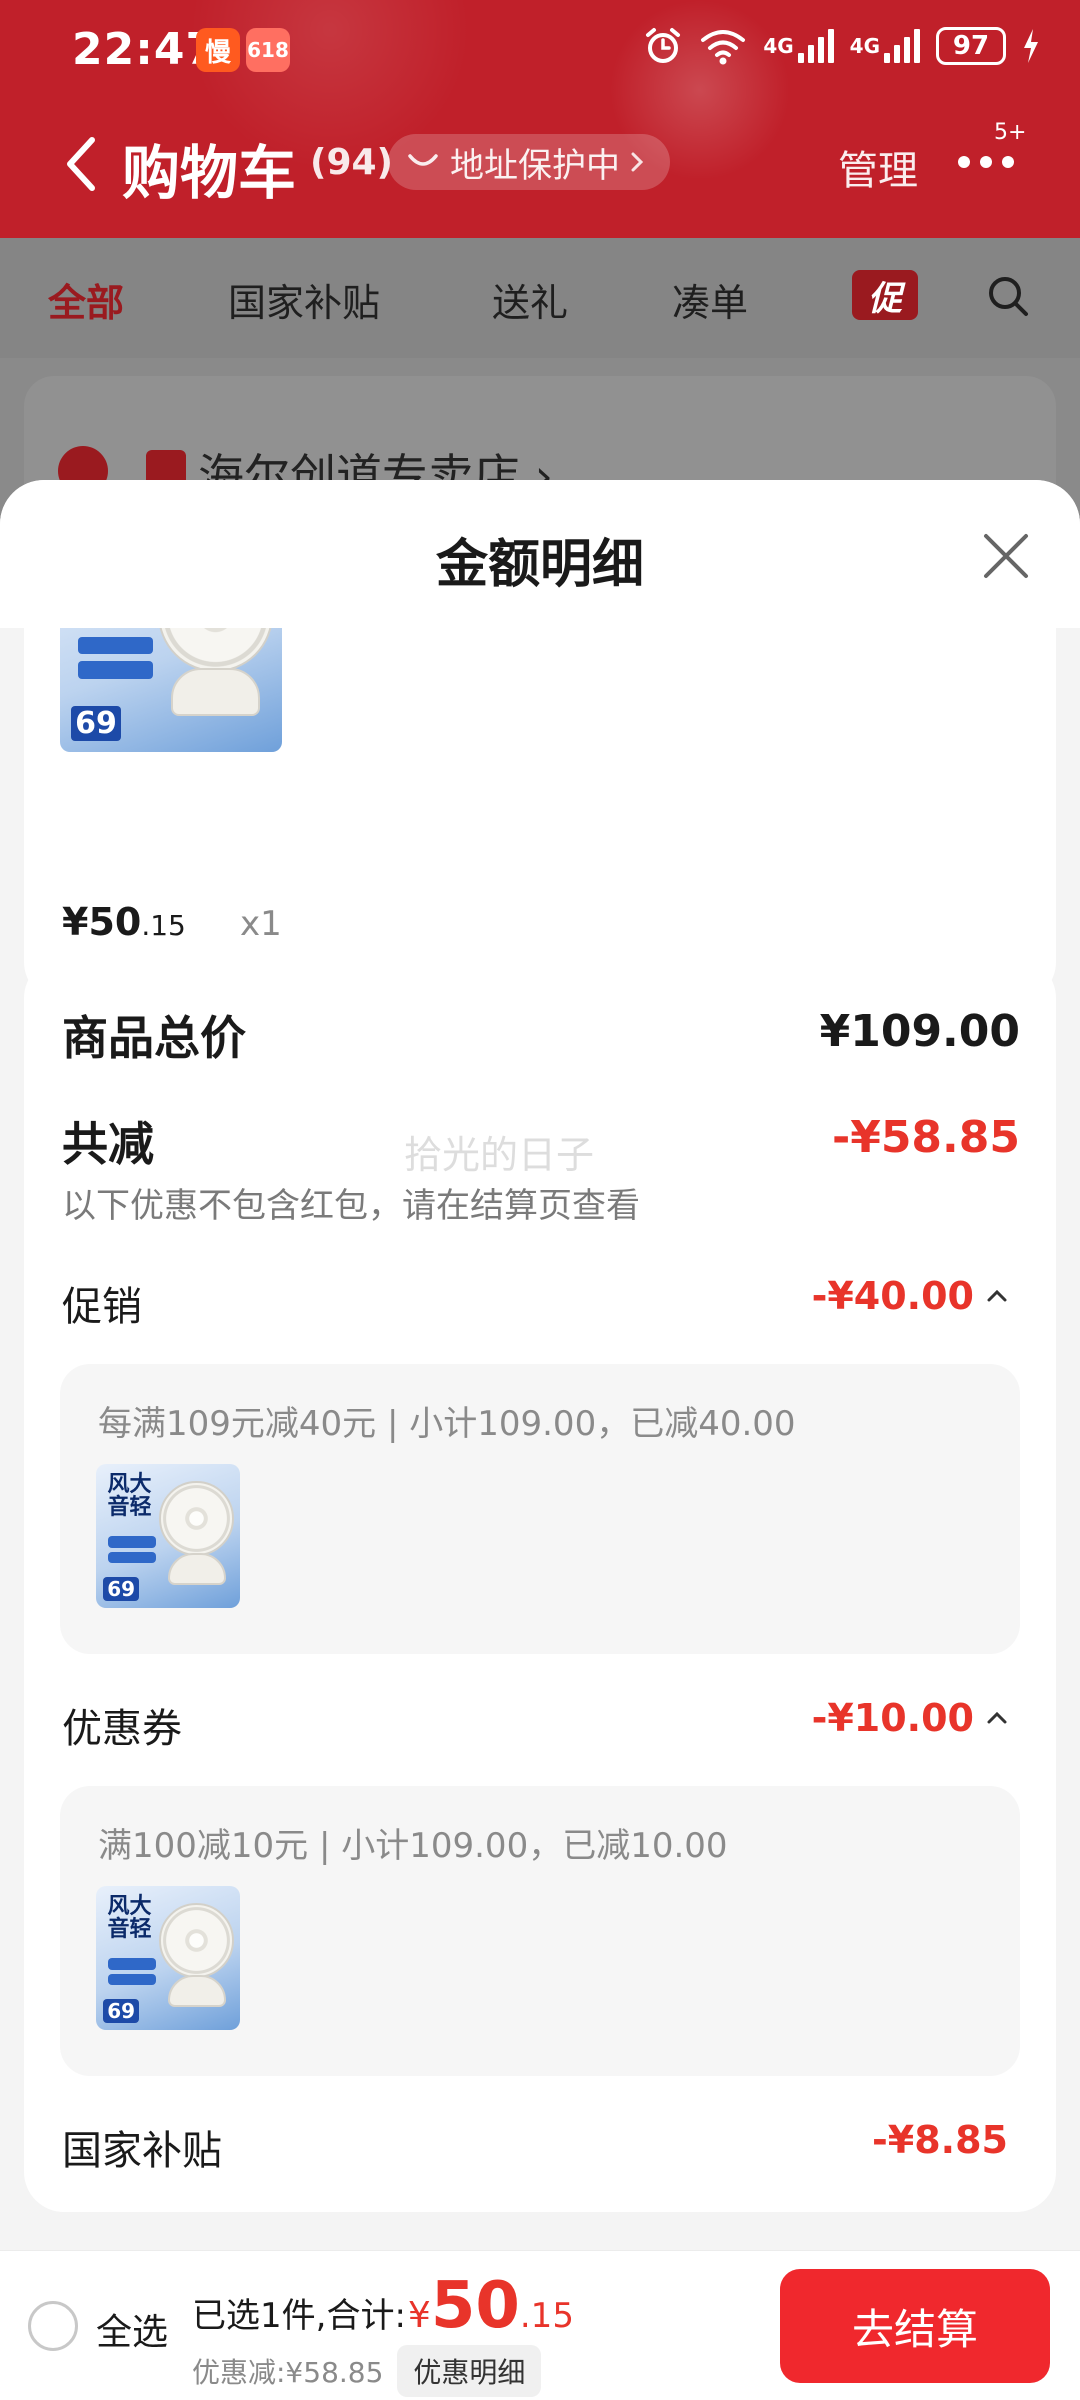  Describe the element at coordinates (535, 165) in the screenshot. I see `address-protect-label: 地址保护中` at that location.